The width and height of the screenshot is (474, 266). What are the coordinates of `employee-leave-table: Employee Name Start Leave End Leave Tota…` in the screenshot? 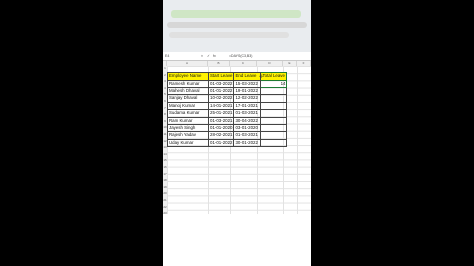 It's located at (227, 107).